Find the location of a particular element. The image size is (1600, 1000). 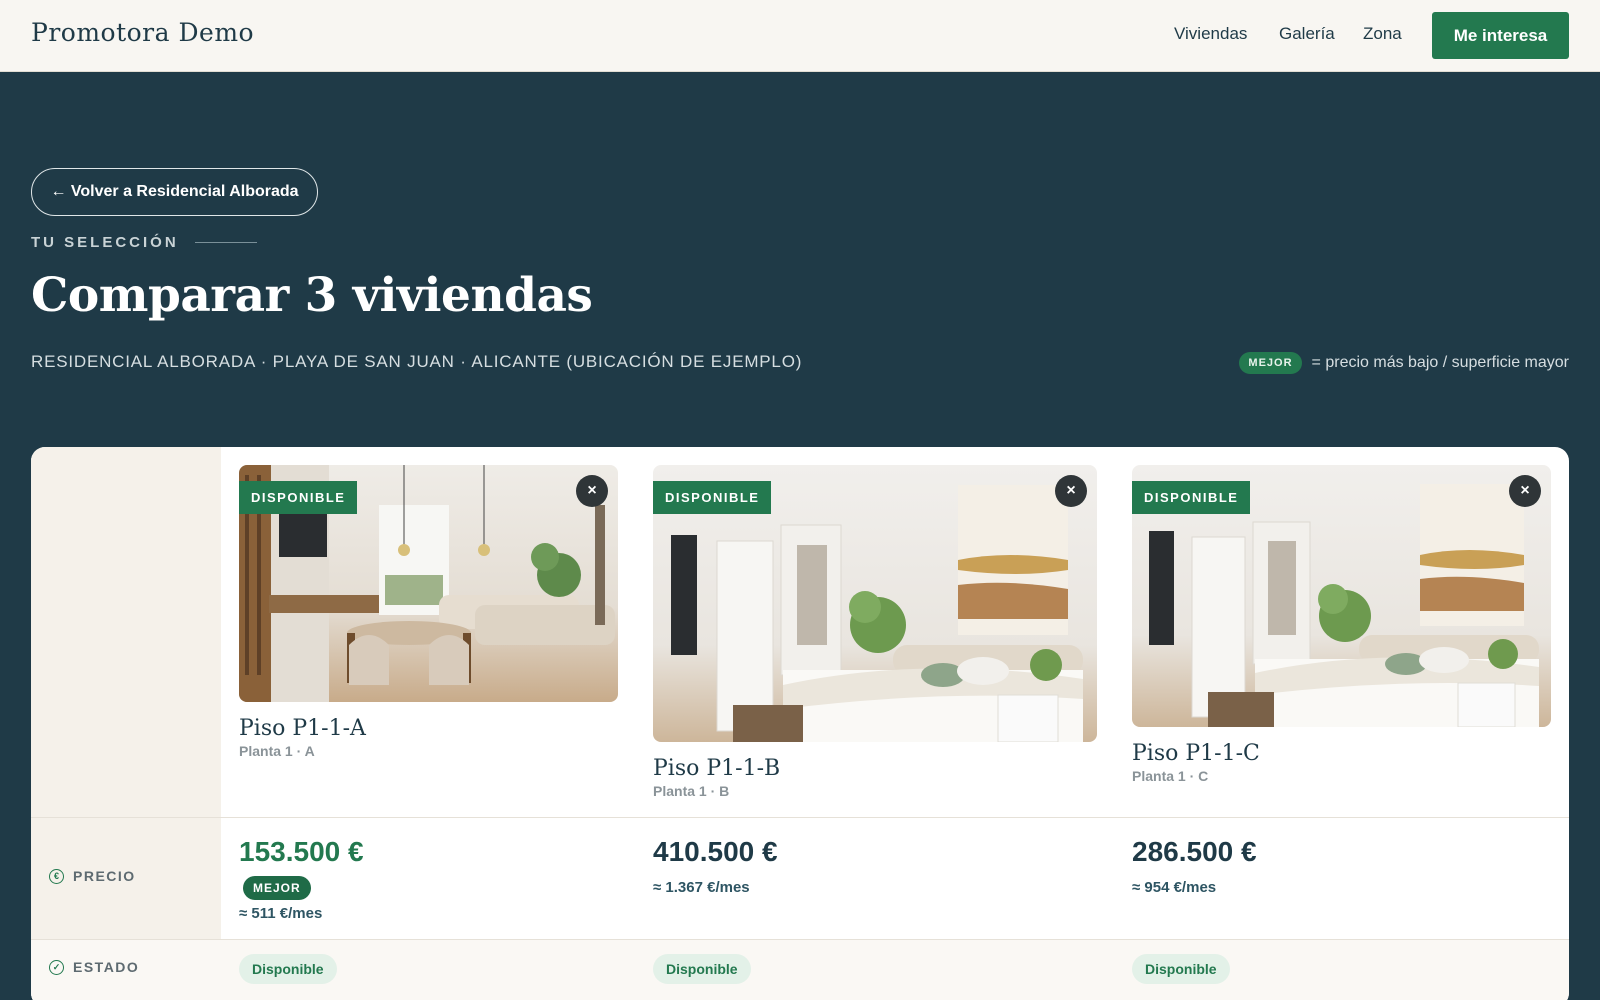

brand-logo: Promotora Demo is located at coordinates (142, 32).